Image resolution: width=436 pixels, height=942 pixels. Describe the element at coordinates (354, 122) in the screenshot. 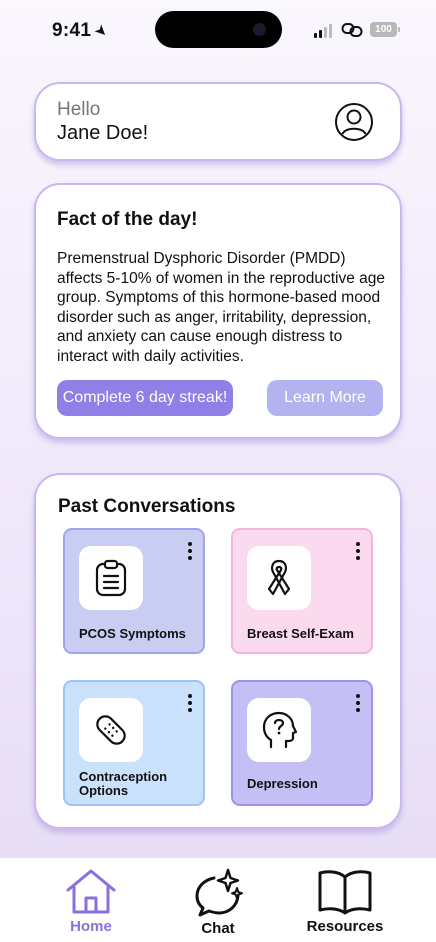

I see `profile-icon` at that location.